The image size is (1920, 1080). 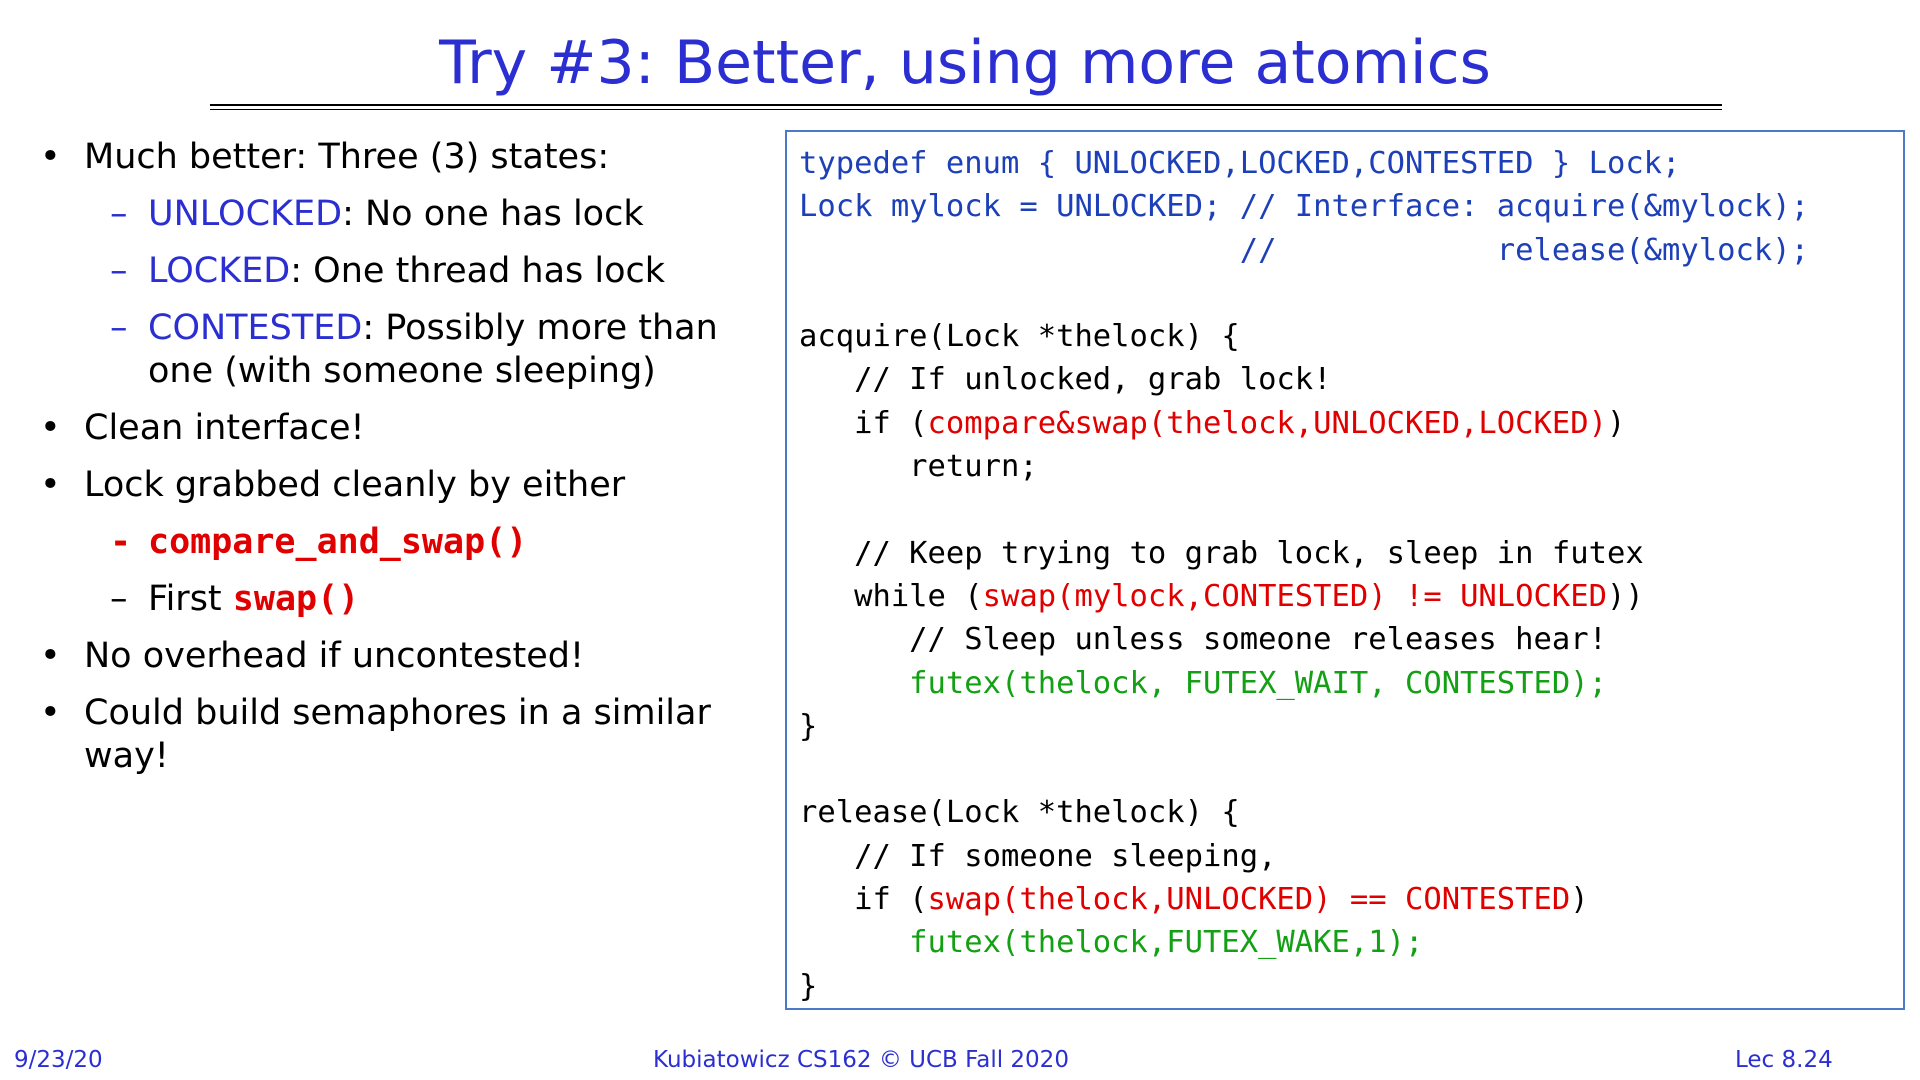 I want to click on bullet-text: Could build semaphores in a similar way!, so click(x=397, y=734).